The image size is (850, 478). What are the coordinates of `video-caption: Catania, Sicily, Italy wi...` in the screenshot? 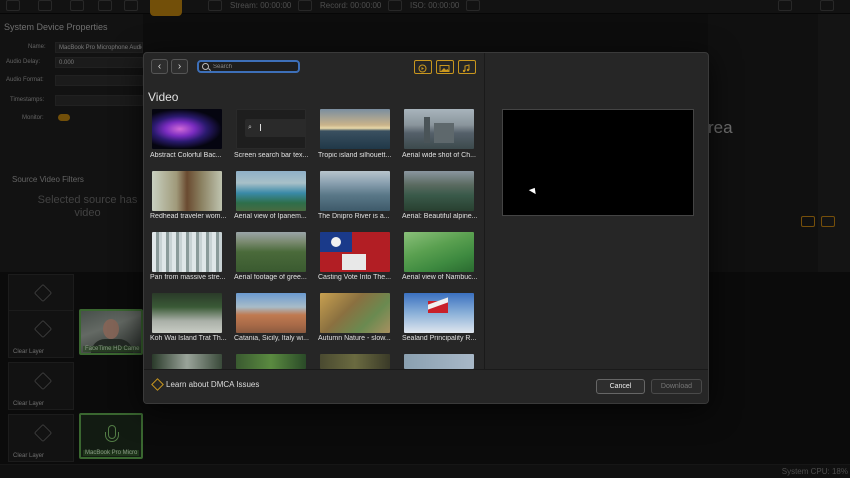 It's located at (271, 338).